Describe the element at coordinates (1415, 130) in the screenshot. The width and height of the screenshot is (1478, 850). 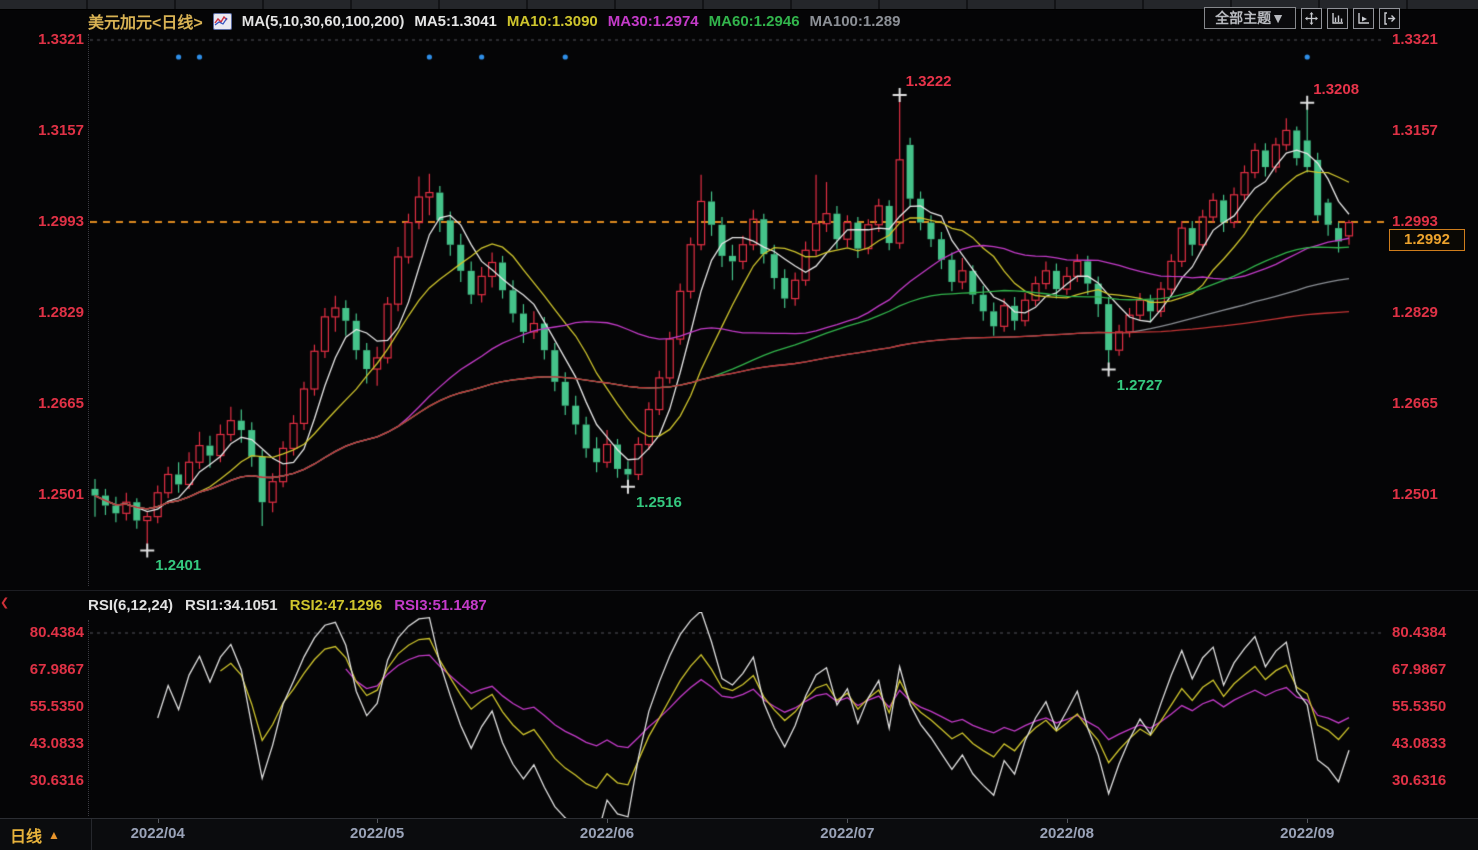
I see `price-axis-label-right: 1.3157` at that location.